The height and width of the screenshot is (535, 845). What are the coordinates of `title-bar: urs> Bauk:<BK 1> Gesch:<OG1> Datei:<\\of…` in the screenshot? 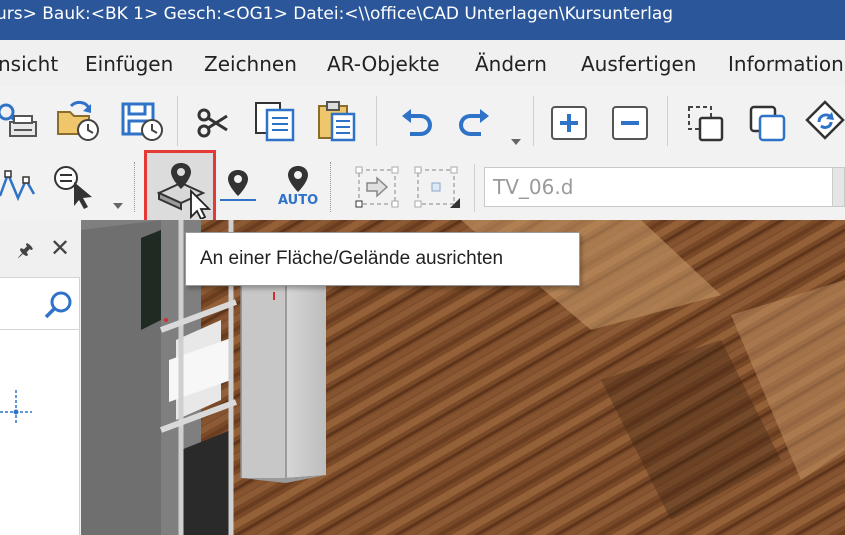 It's located at (422, 20).